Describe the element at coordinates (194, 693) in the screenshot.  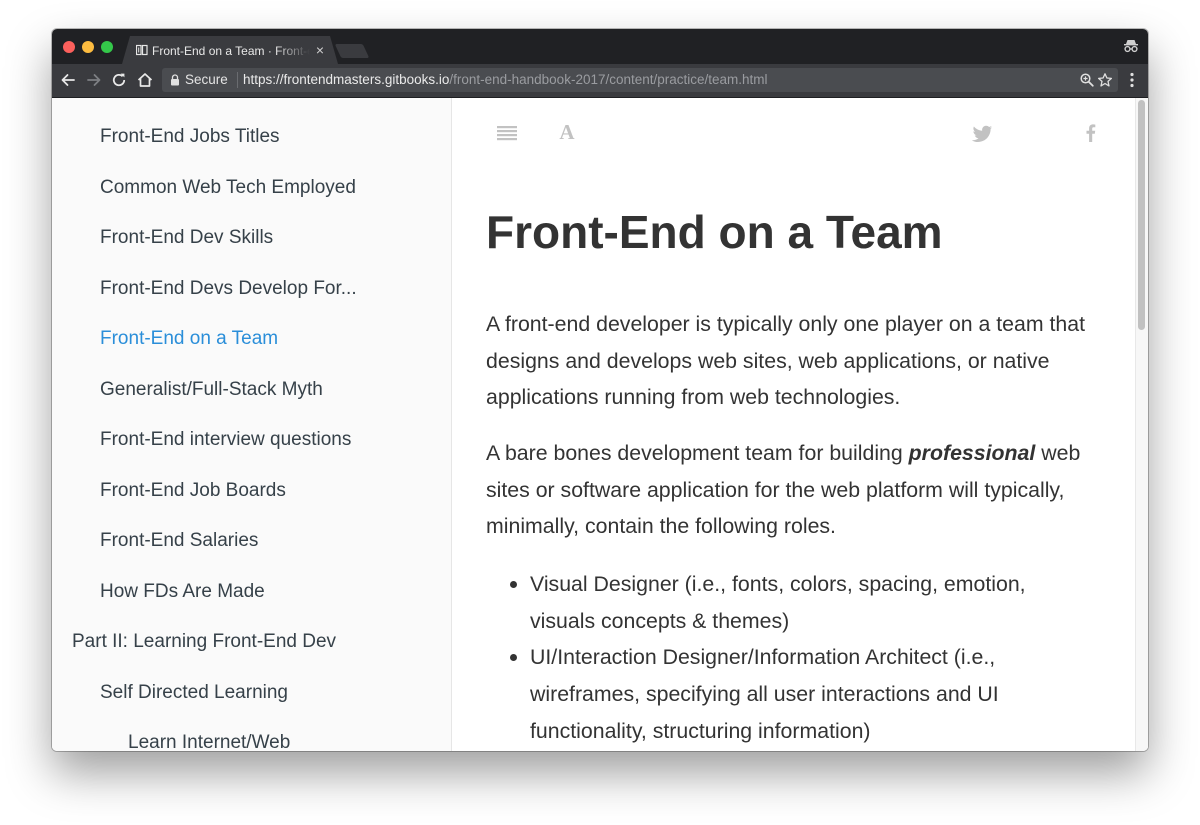
I see `sidebar-item-self-directed: Self Directed Learning` at that location.